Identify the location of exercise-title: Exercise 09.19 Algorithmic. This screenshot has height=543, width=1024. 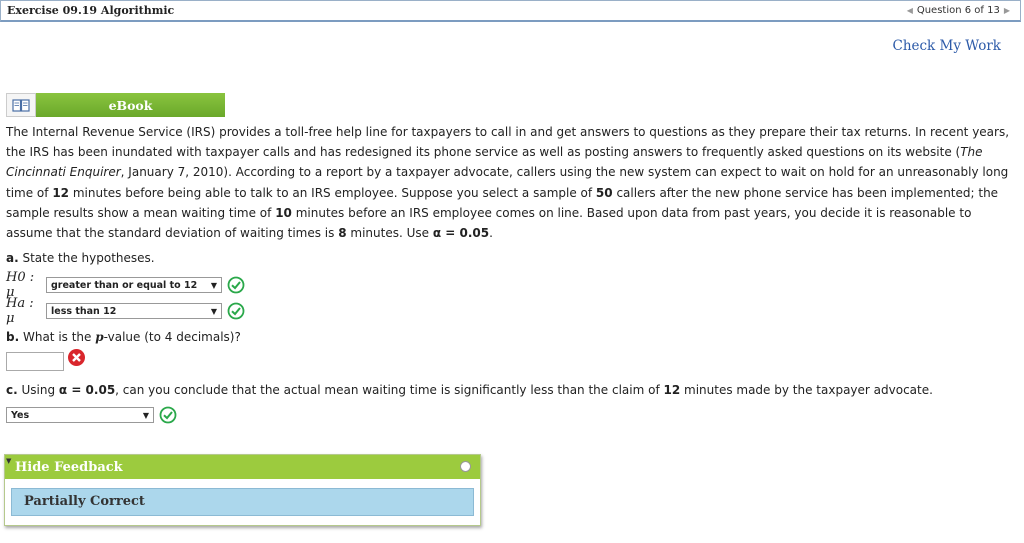
(91, 10).